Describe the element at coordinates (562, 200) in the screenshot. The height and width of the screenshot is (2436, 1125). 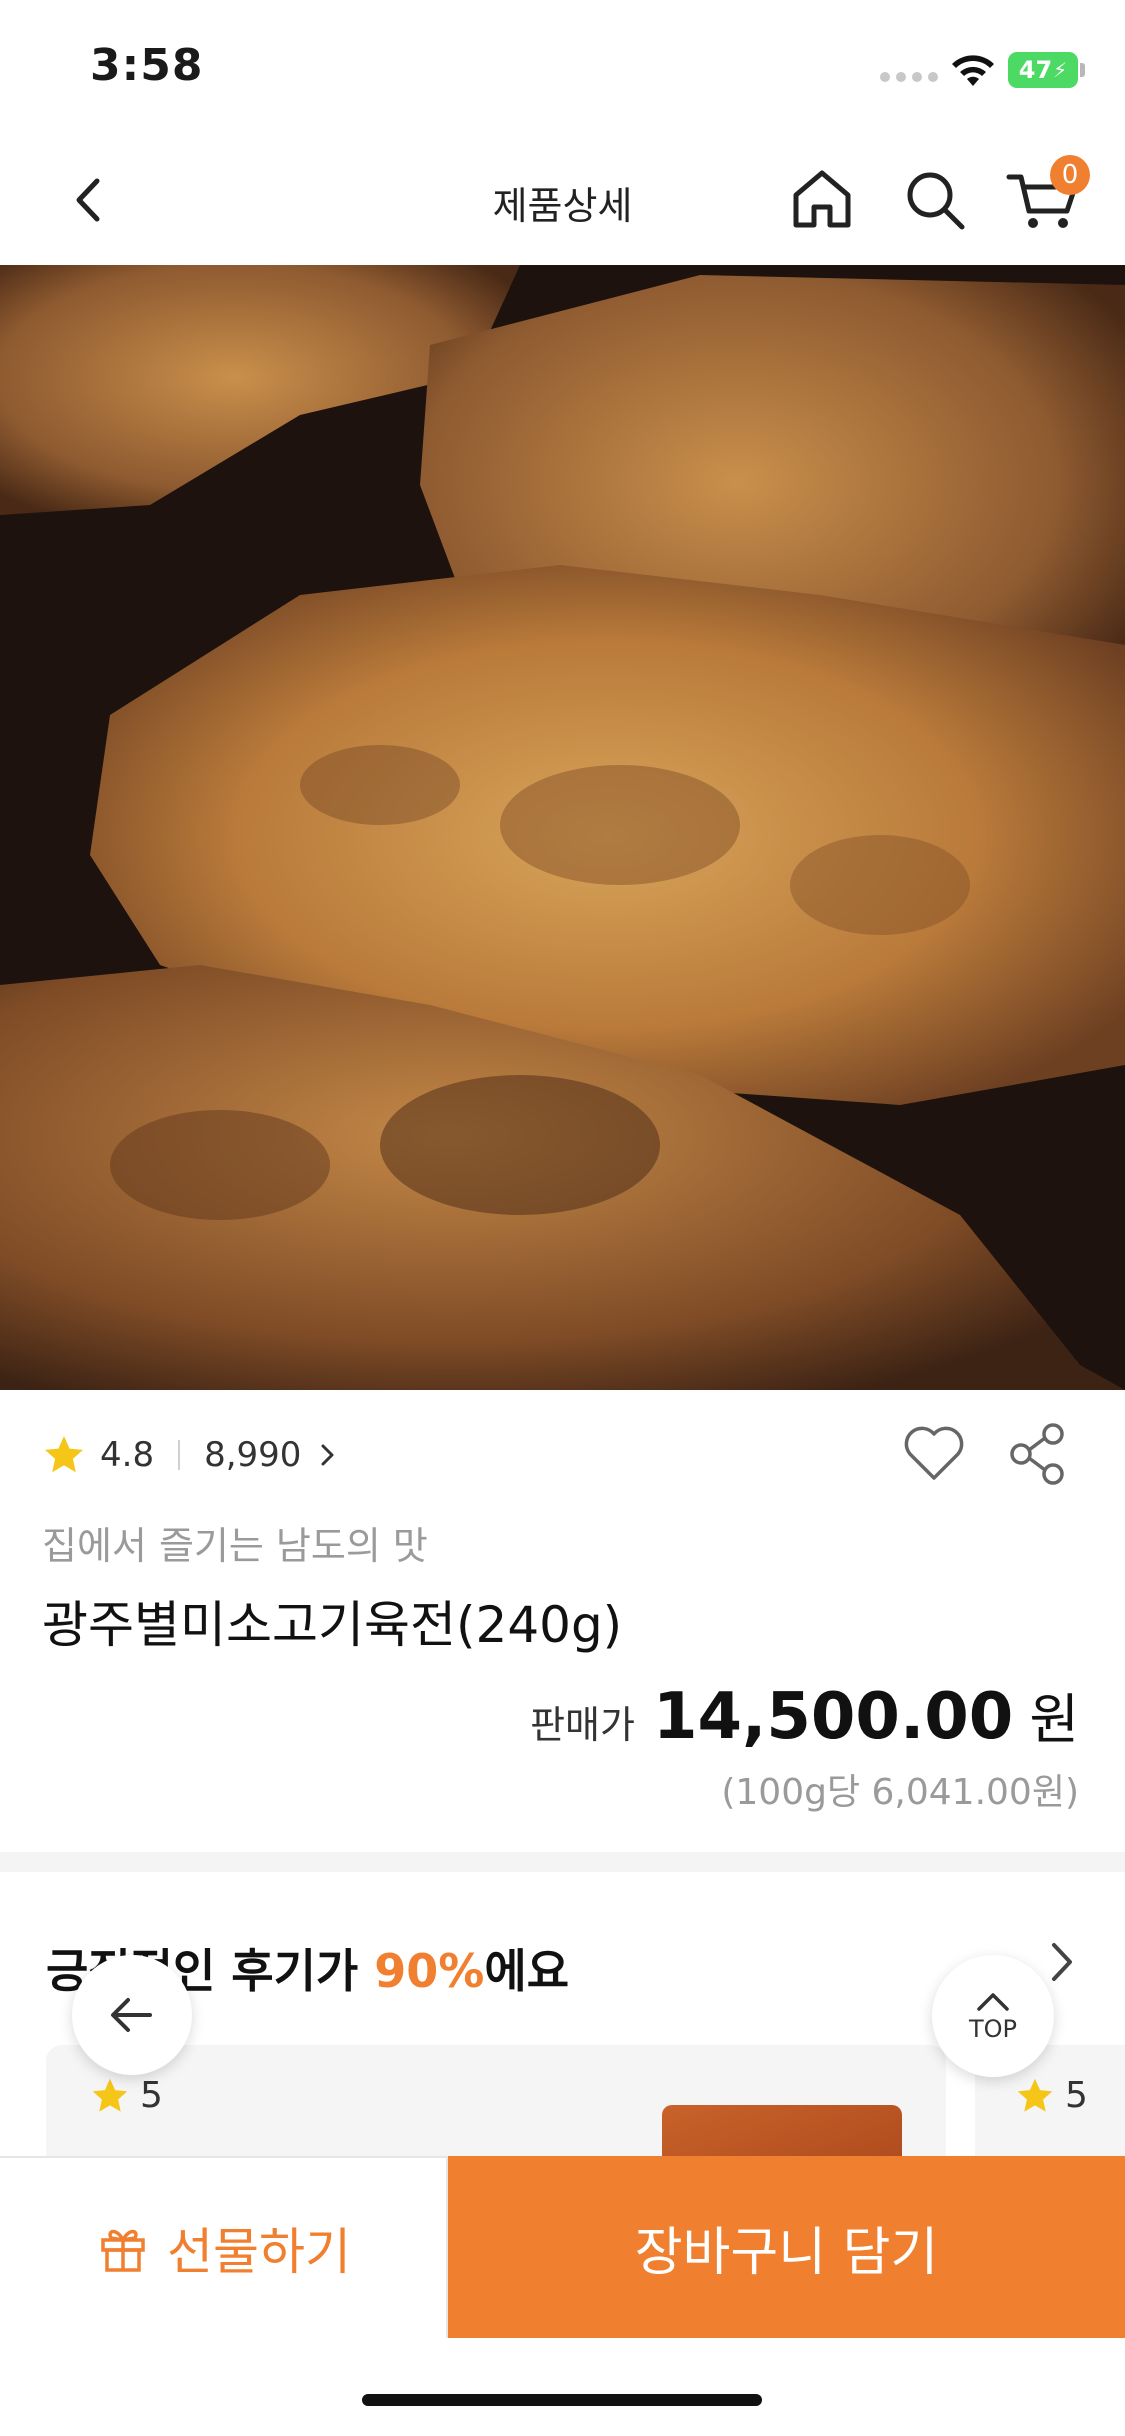
I see `nav-bar: 제품상세 0` at that location.